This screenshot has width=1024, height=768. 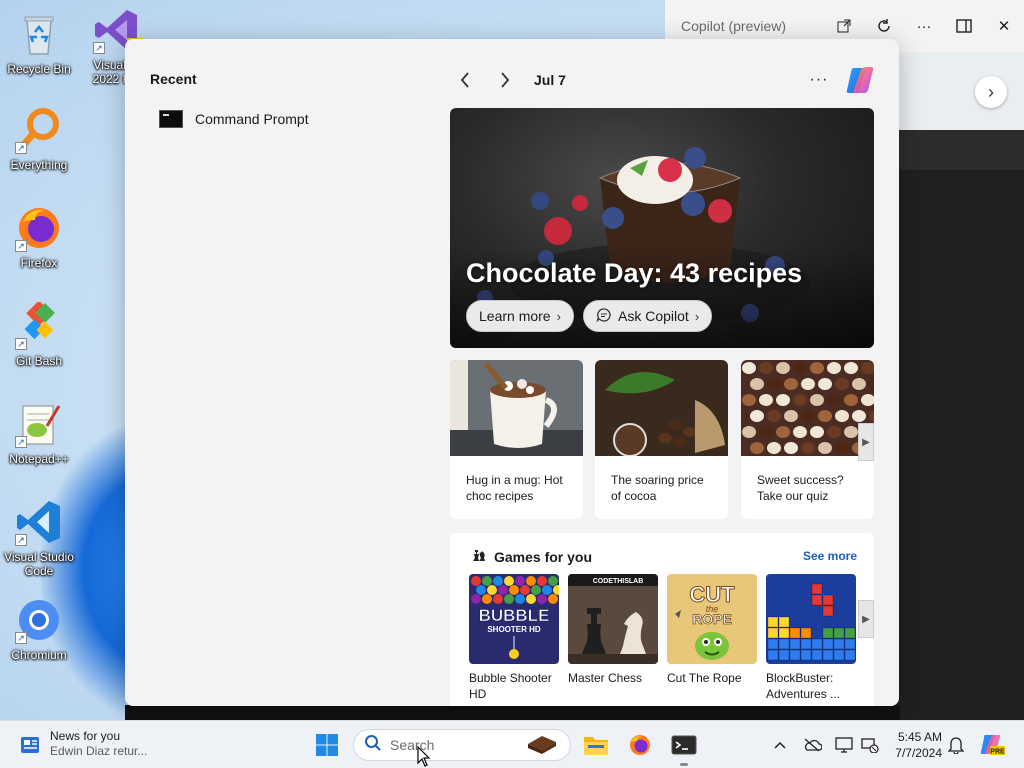 I want to click on story-image-chocolates, so click(x=807, y=408).